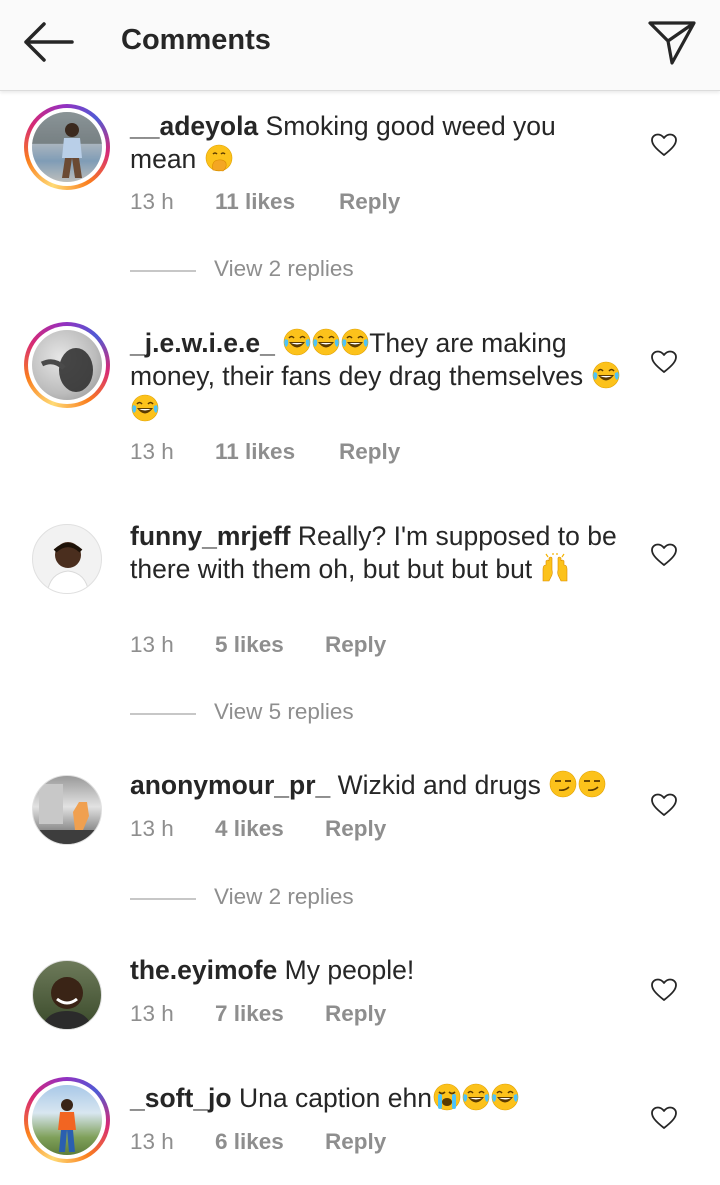 The height and width of the screenshot is (1185, 720). I want to click on comment-body: My people!, so click(349, 970).